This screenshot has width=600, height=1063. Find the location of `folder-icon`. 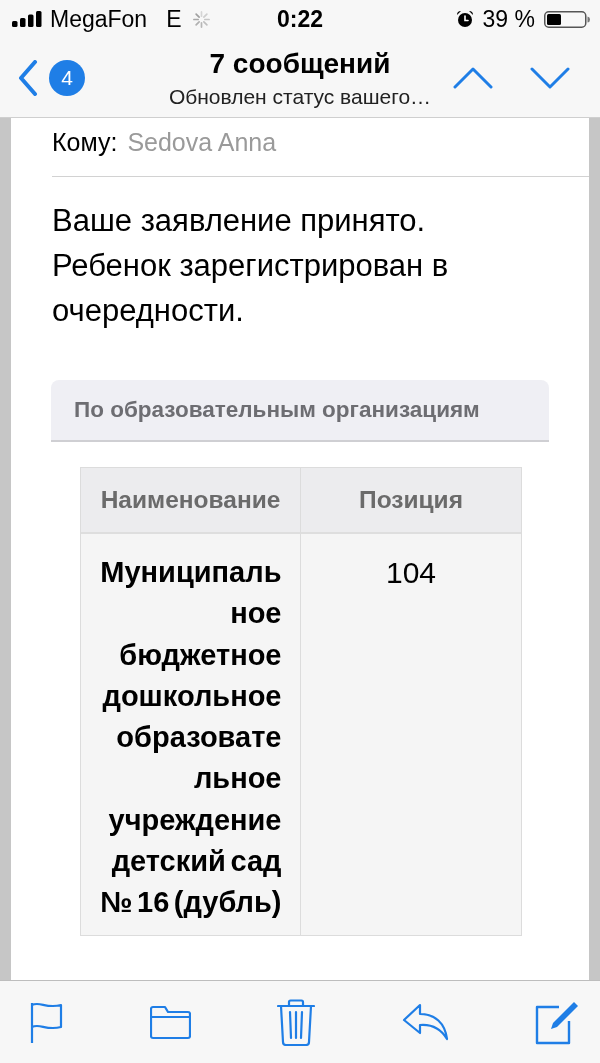

folder-icon is located at coordinates (170, 1022).